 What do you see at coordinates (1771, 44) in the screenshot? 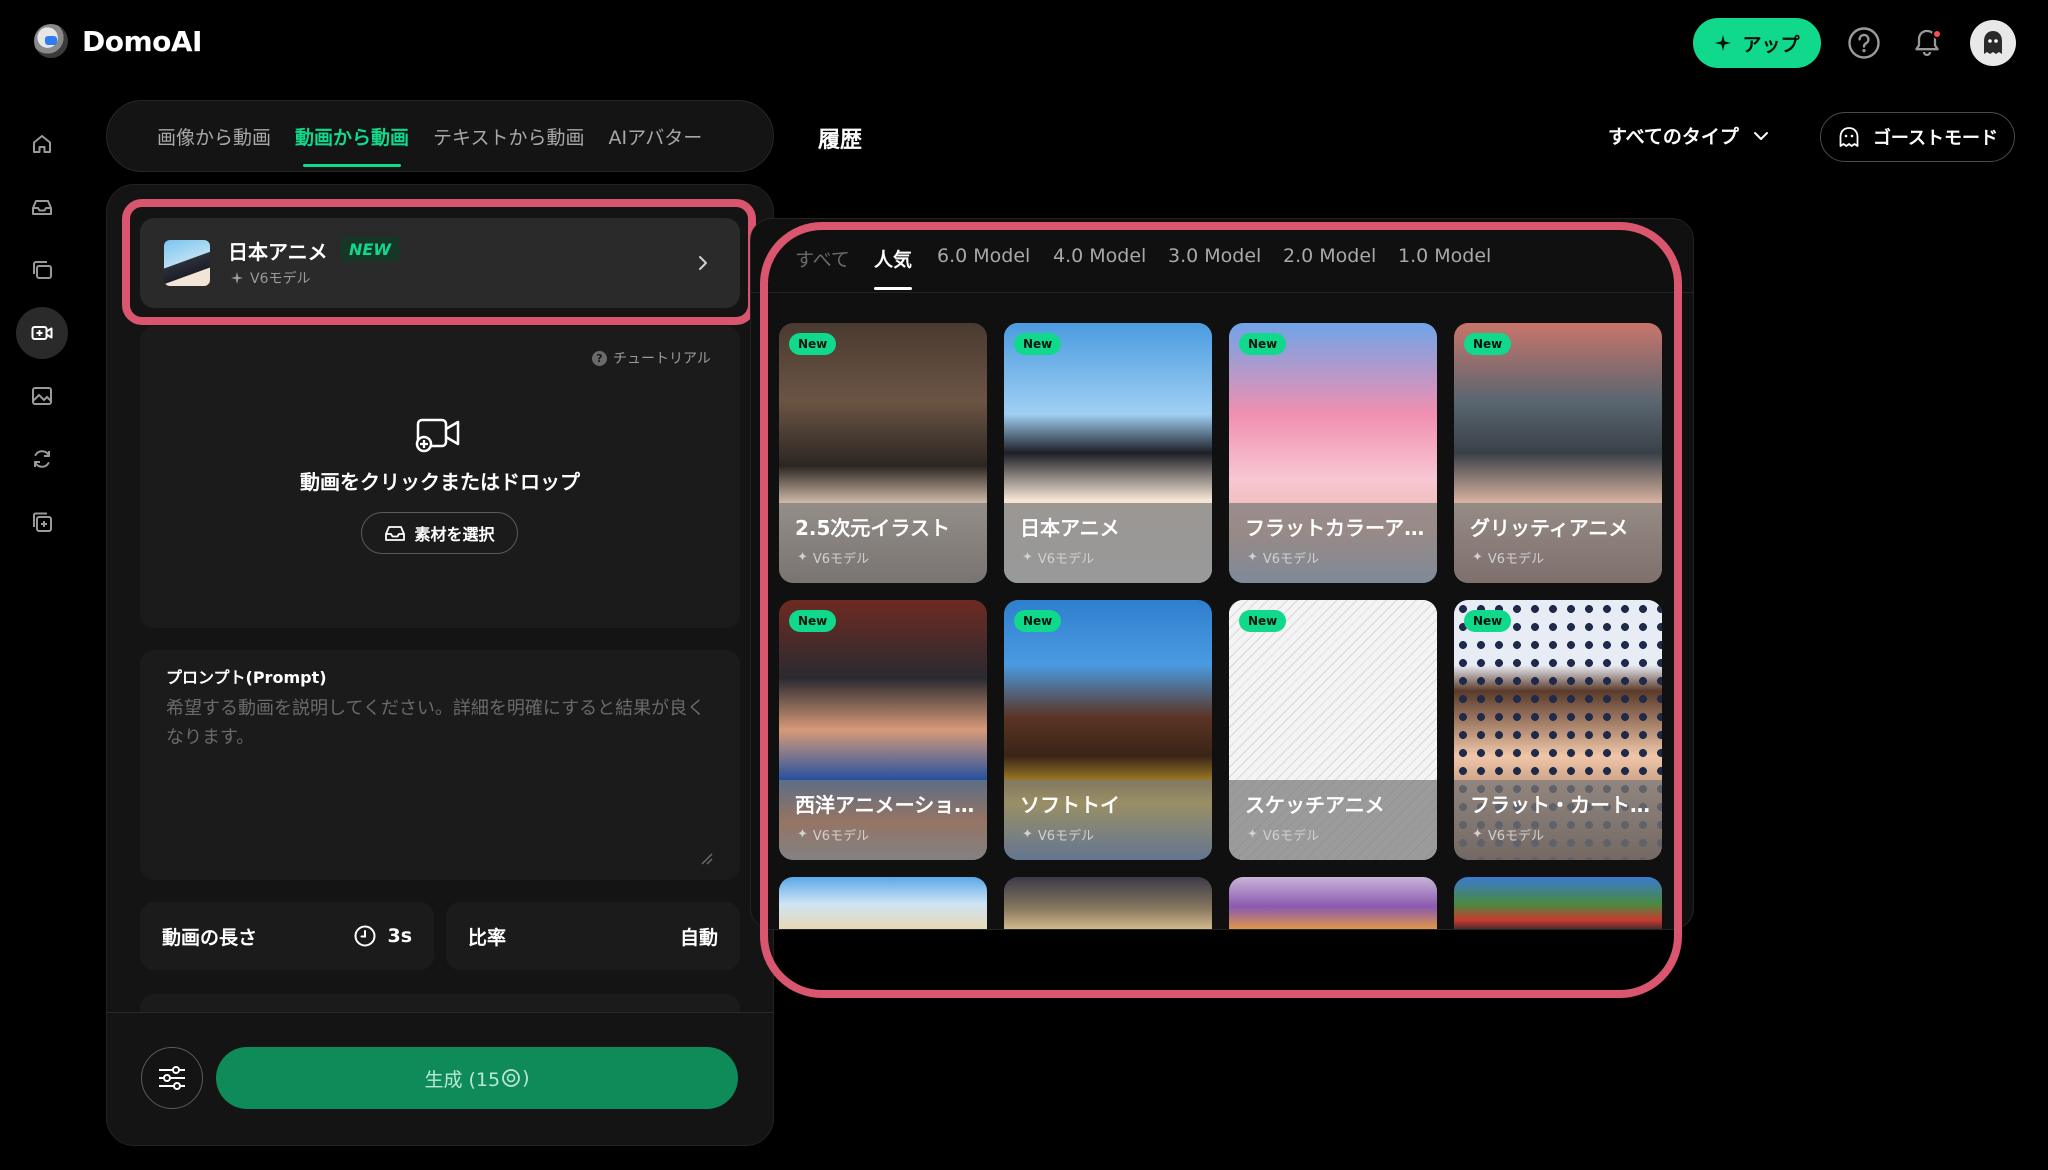
I see `upgrade-label: アップ` at bounding box center [1771, 44].